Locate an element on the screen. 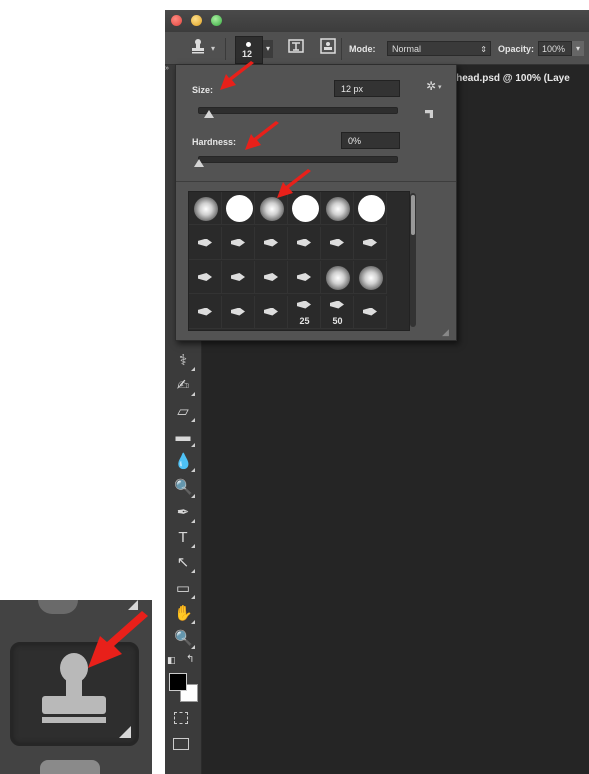  hardness-slider is located at coordinates (298, 159).